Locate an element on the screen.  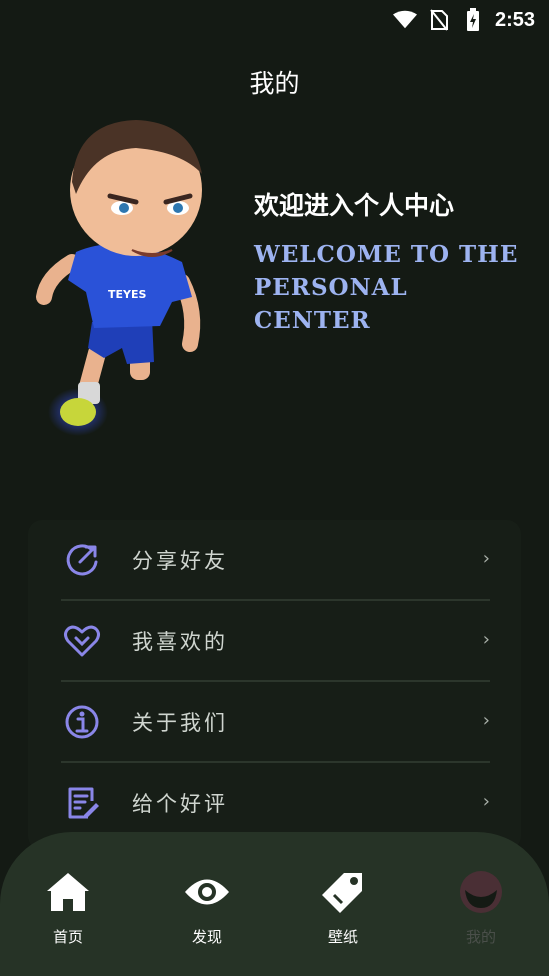
page-title: 我的 is located at coordinates (274, 83).